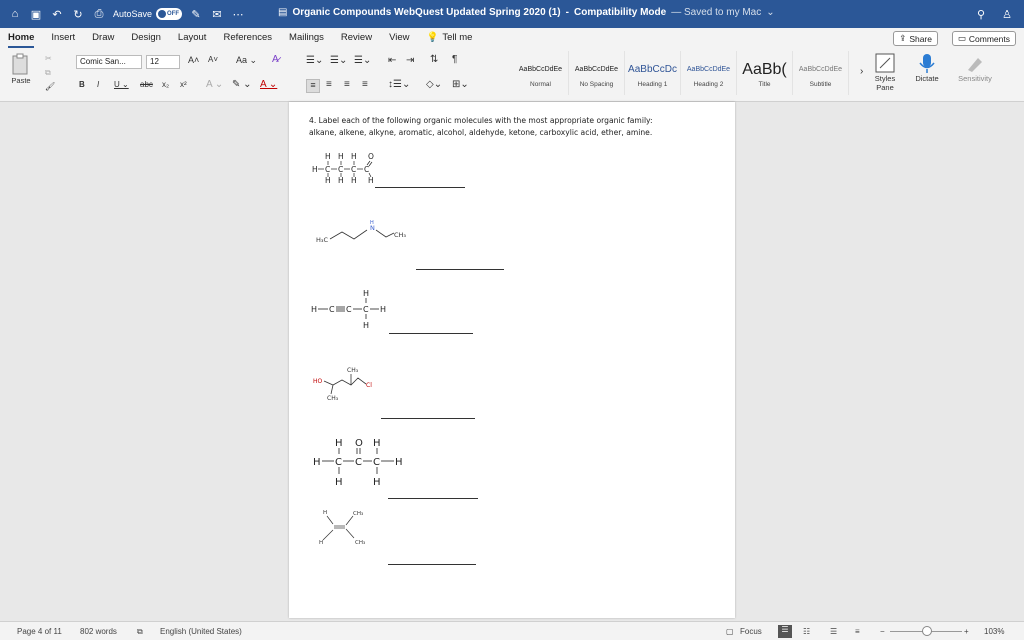 The image size is (1024, 640). I want to click on change-case-icon: Aa ⌄, so click(246, 60).